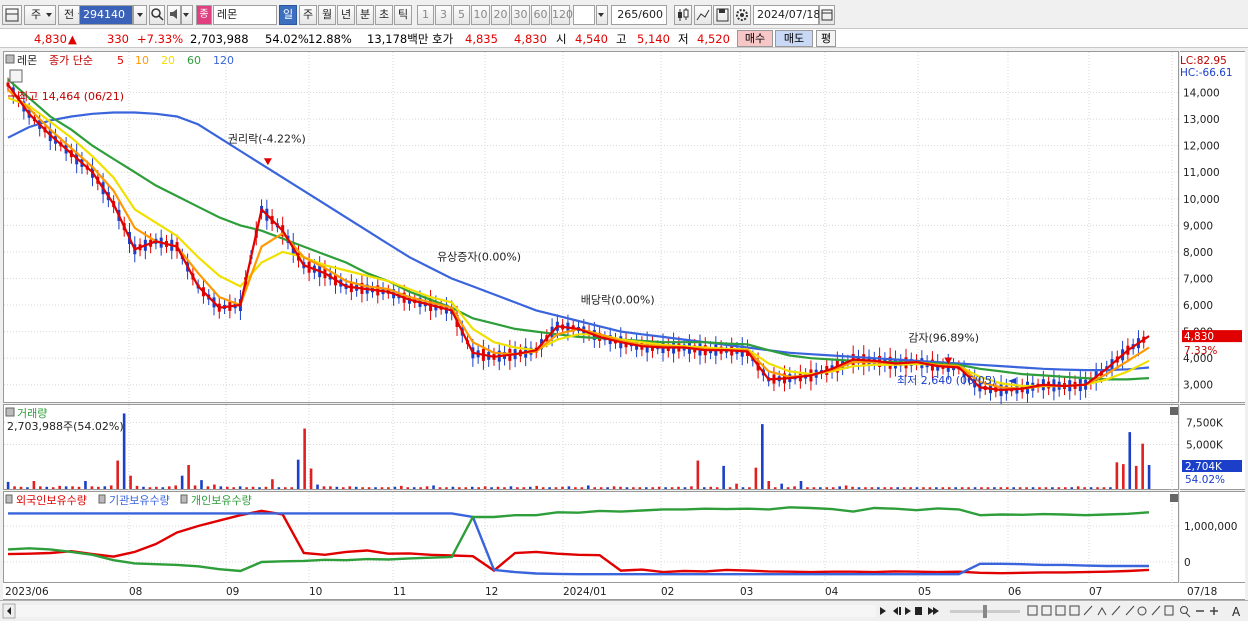 This screenshot has height=625, width=1248. I want to click on copy-icon, so click(1046, 610).